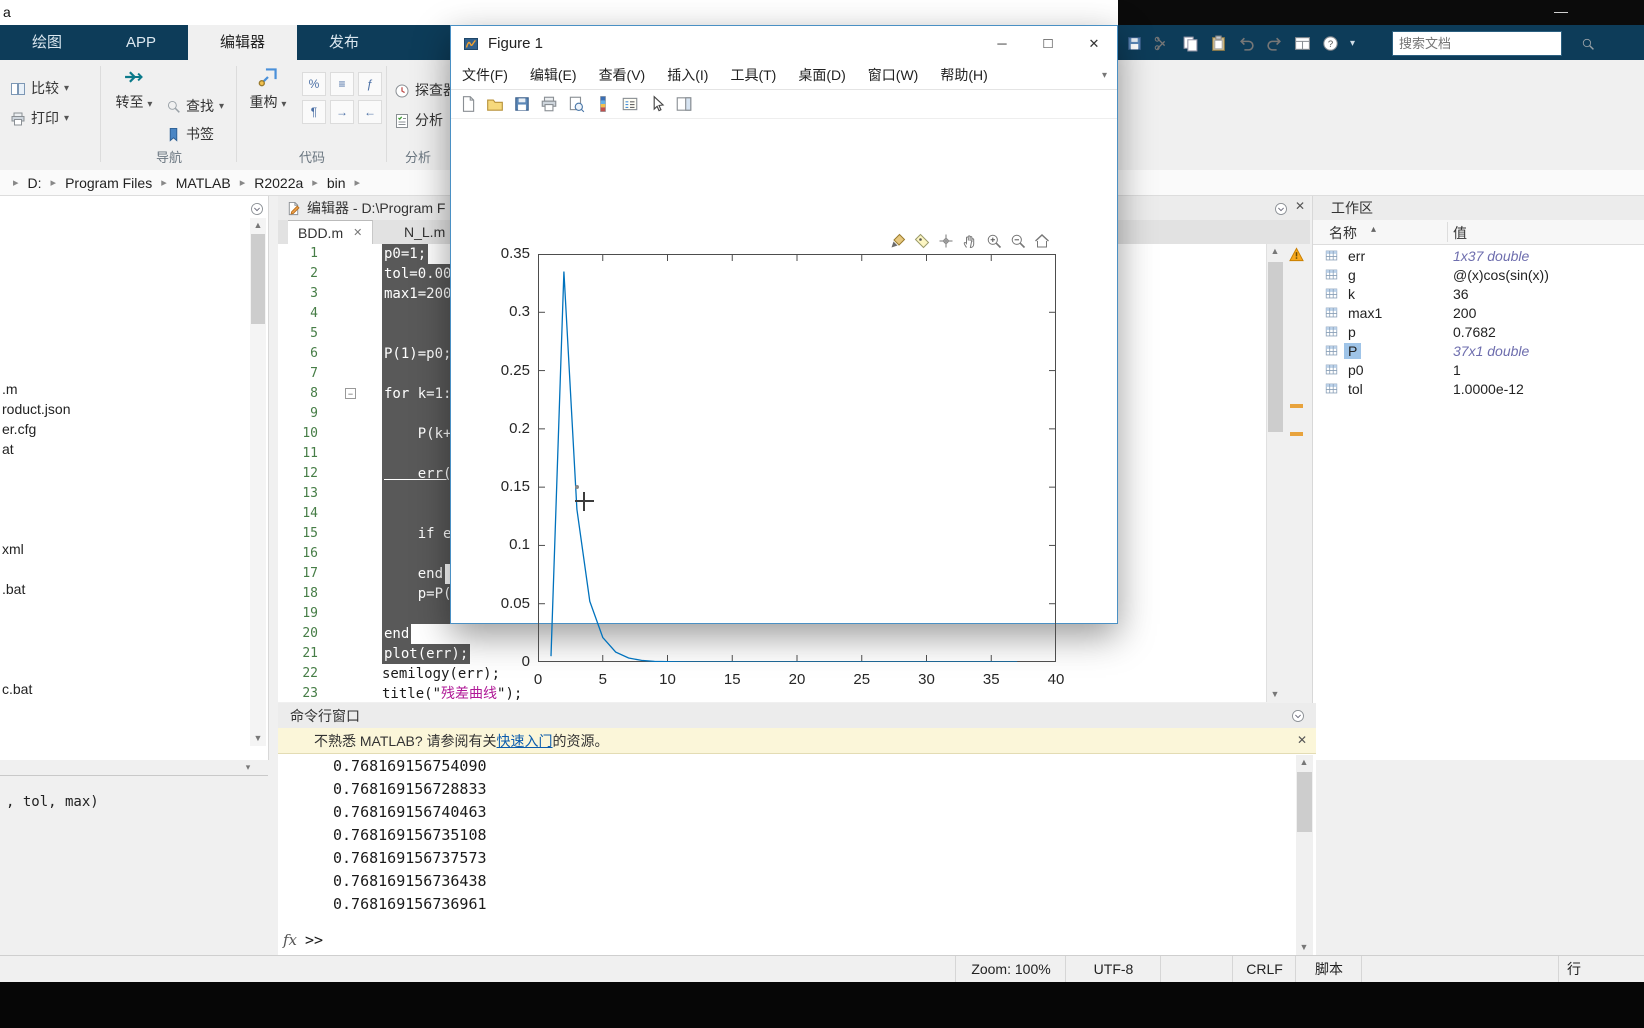 The height and width of the screenshot is (1028, 1644). I want to click on save-icon, so click(1134, 43).